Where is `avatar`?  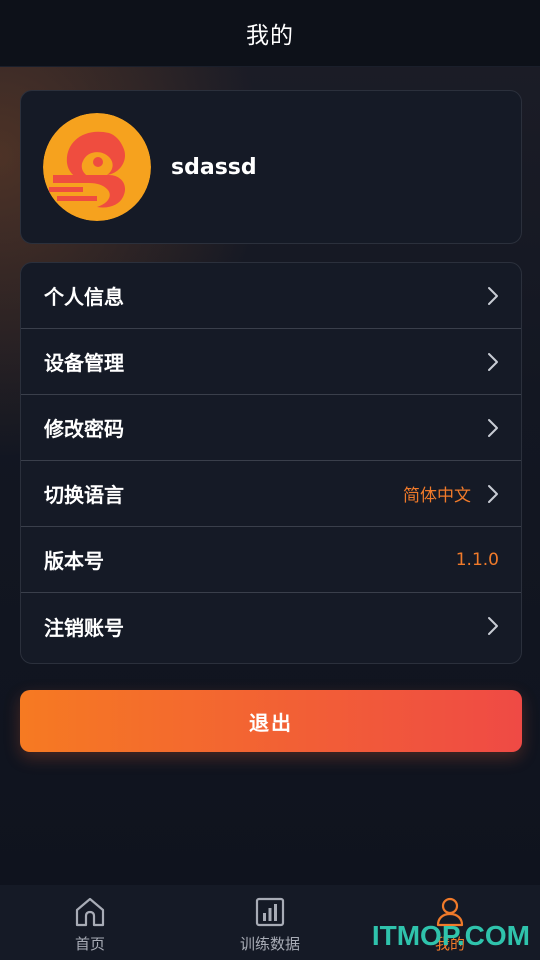 avatar is located at coordinates (97, 167).